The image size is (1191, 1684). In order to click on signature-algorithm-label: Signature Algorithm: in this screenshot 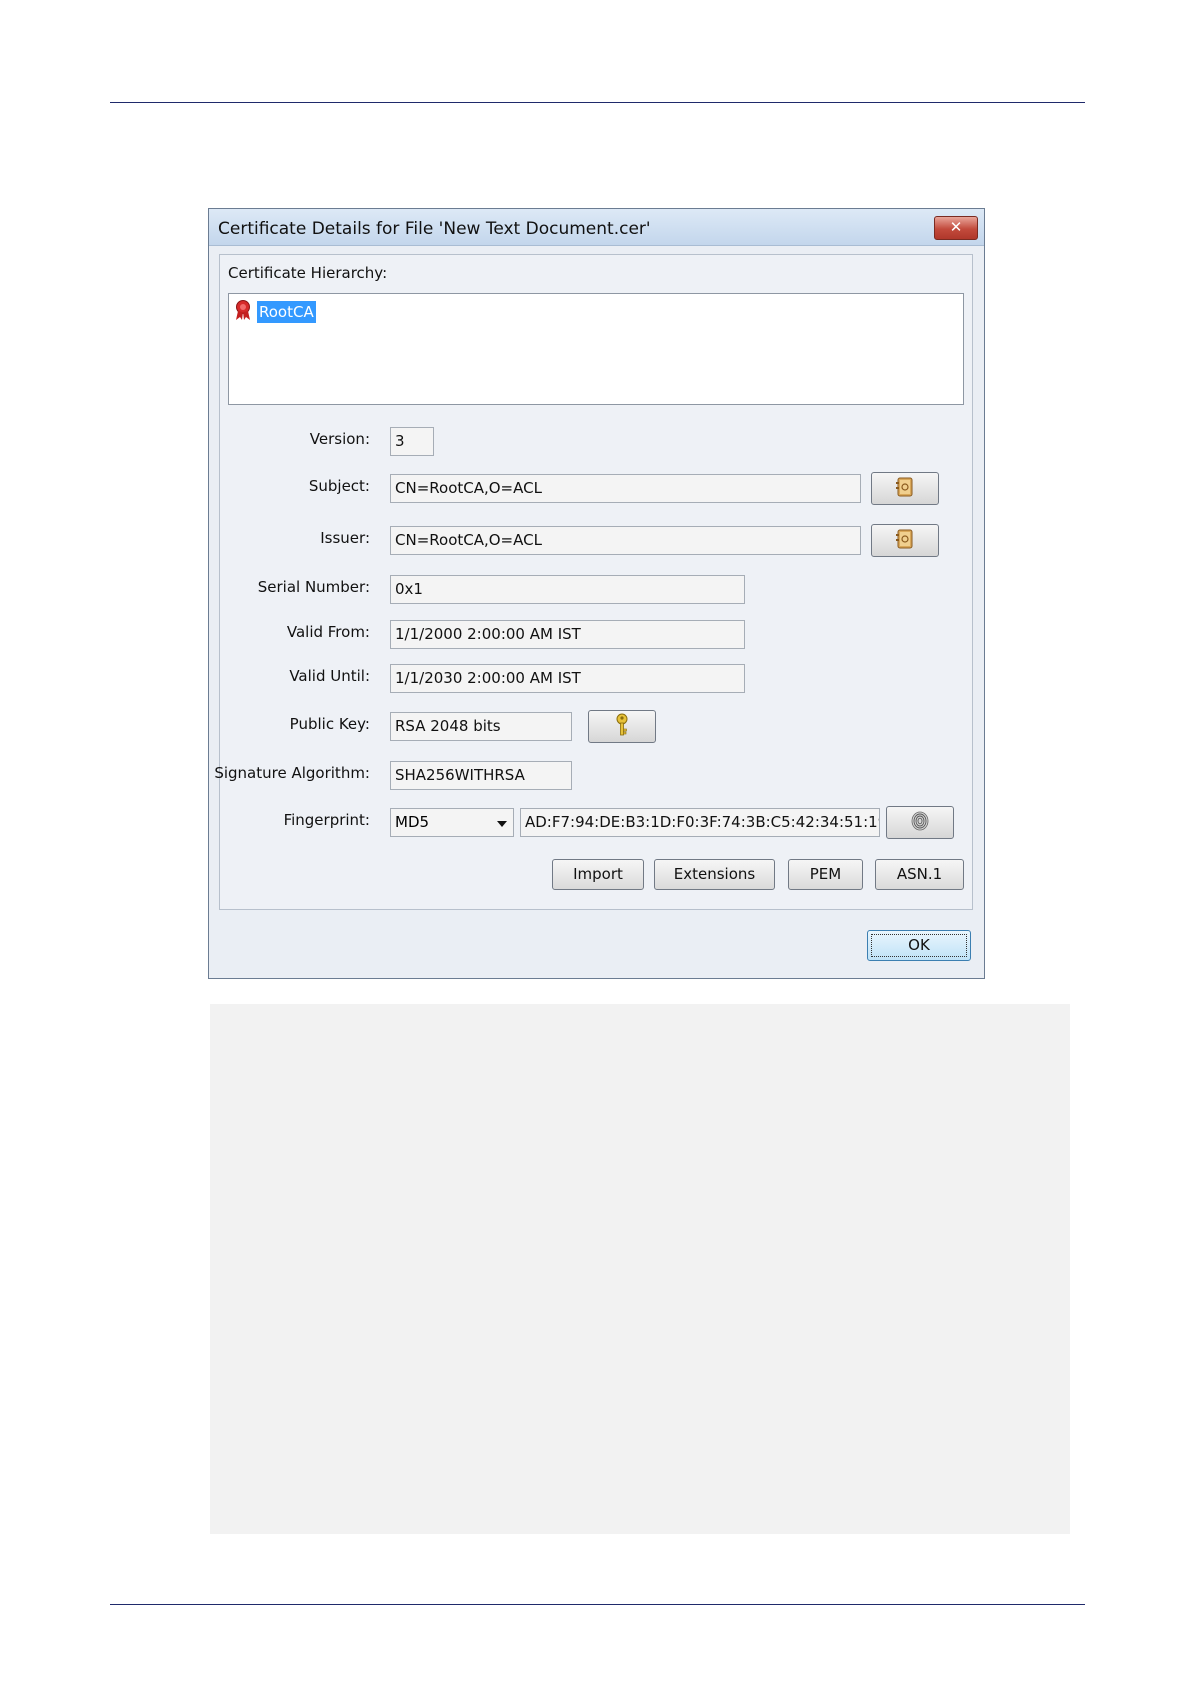, I will do `click(292, 773)`.